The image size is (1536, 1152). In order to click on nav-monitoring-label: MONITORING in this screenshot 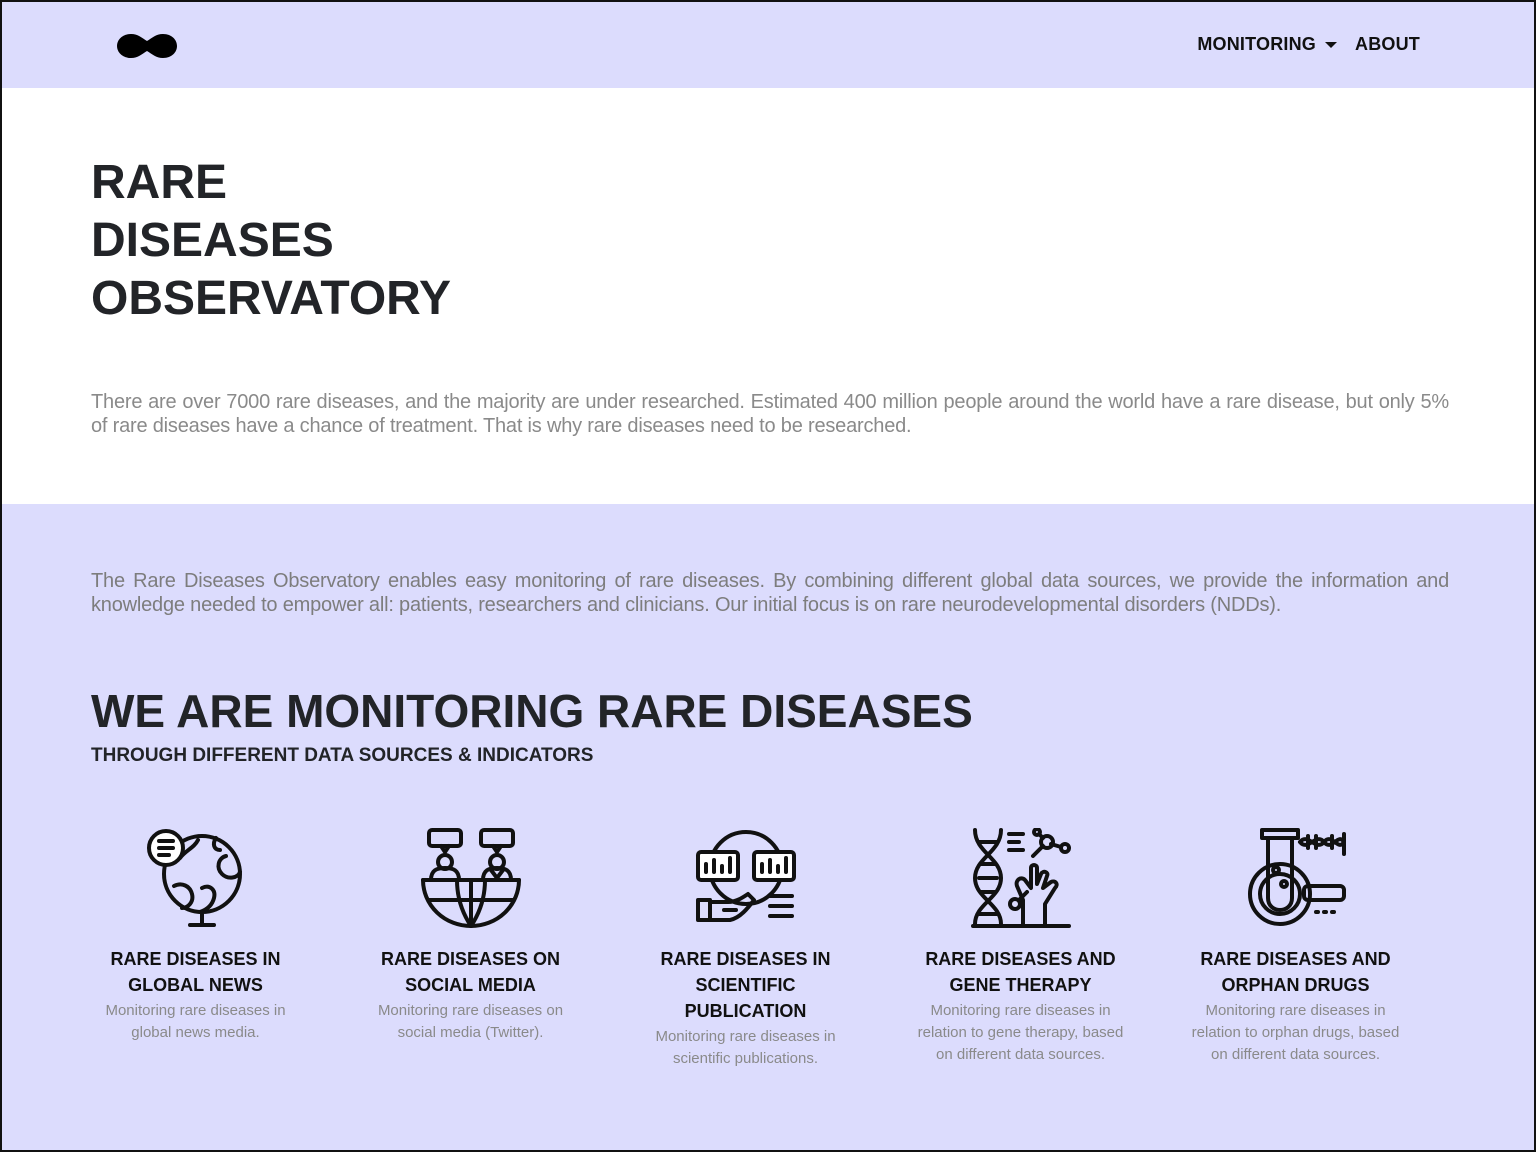, I will do `click(1256, 44)`.